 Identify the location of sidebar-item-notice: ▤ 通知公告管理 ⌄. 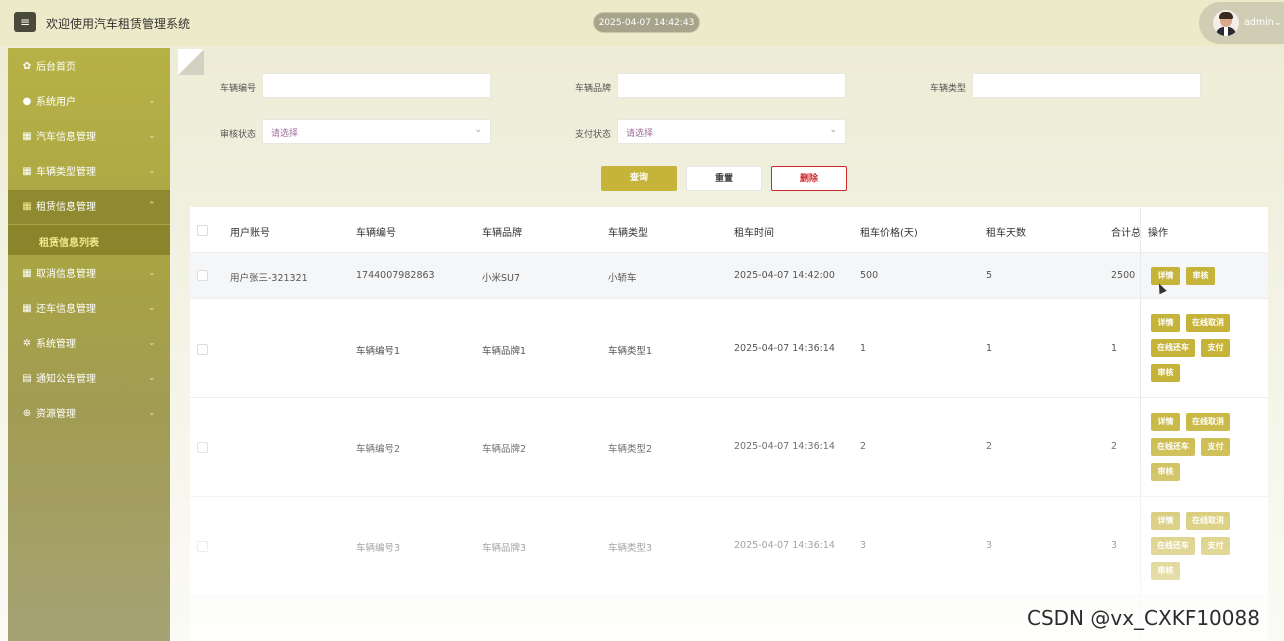
(89, 379).